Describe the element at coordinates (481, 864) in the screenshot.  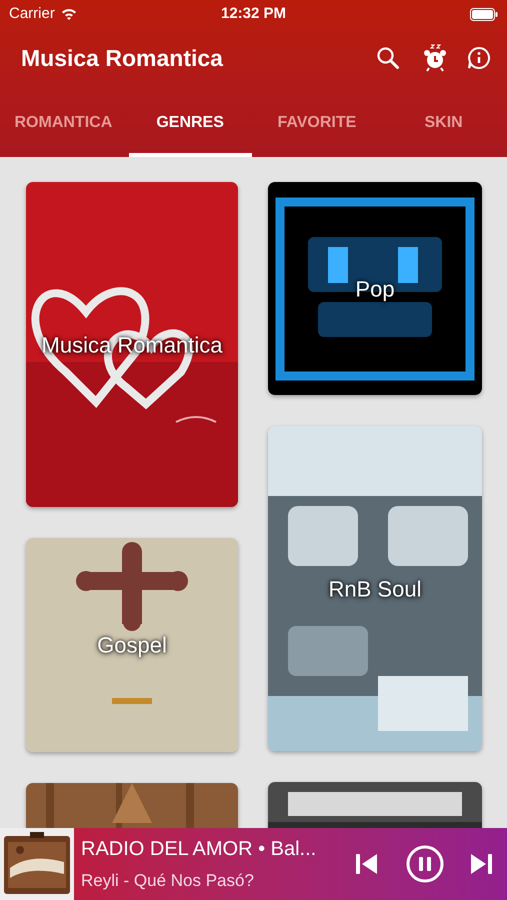
I see `skip-next-icon` at that location.